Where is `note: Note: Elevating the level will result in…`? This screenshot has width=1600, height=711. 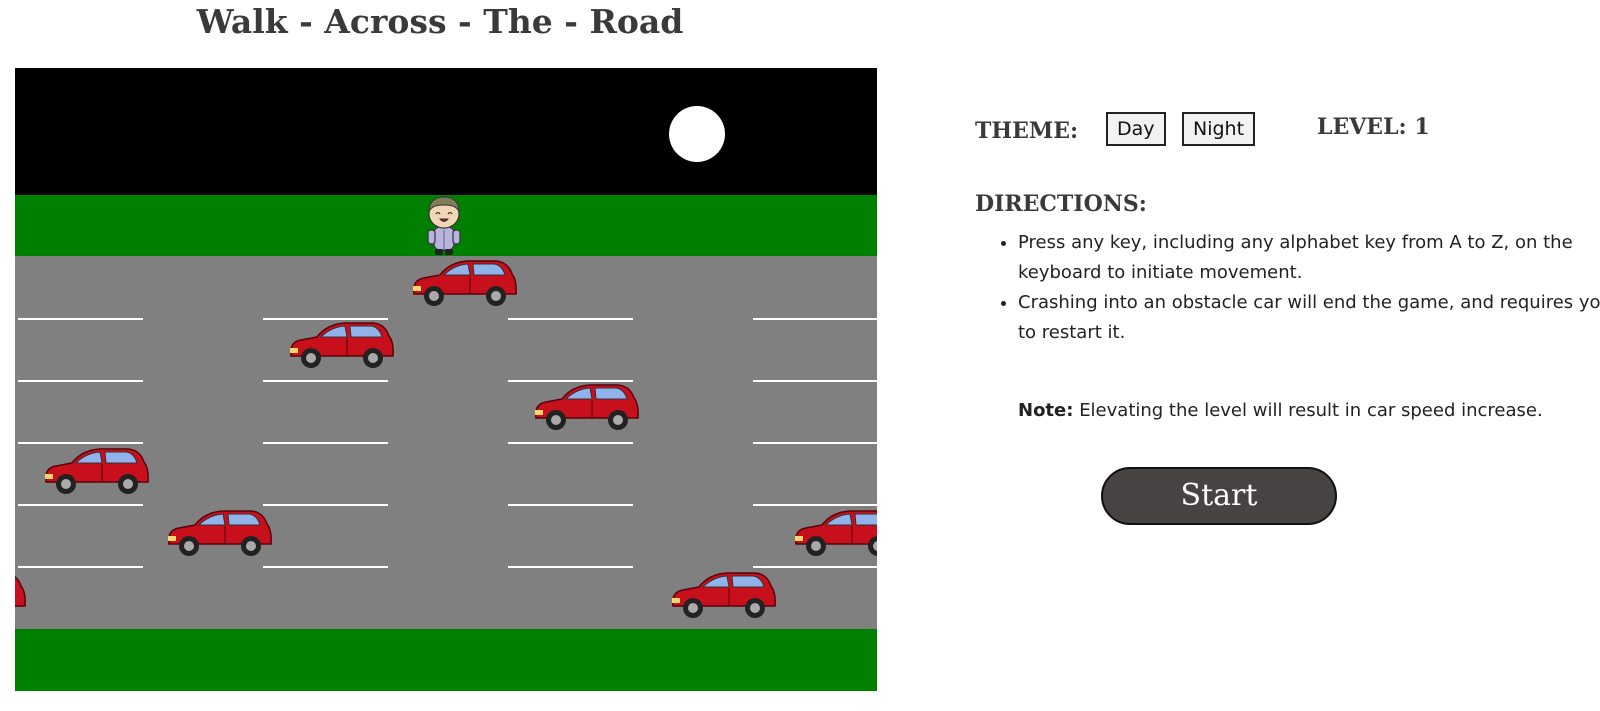
note: Note: Elevating the level will result in… is located at coordinates (1280, 410).